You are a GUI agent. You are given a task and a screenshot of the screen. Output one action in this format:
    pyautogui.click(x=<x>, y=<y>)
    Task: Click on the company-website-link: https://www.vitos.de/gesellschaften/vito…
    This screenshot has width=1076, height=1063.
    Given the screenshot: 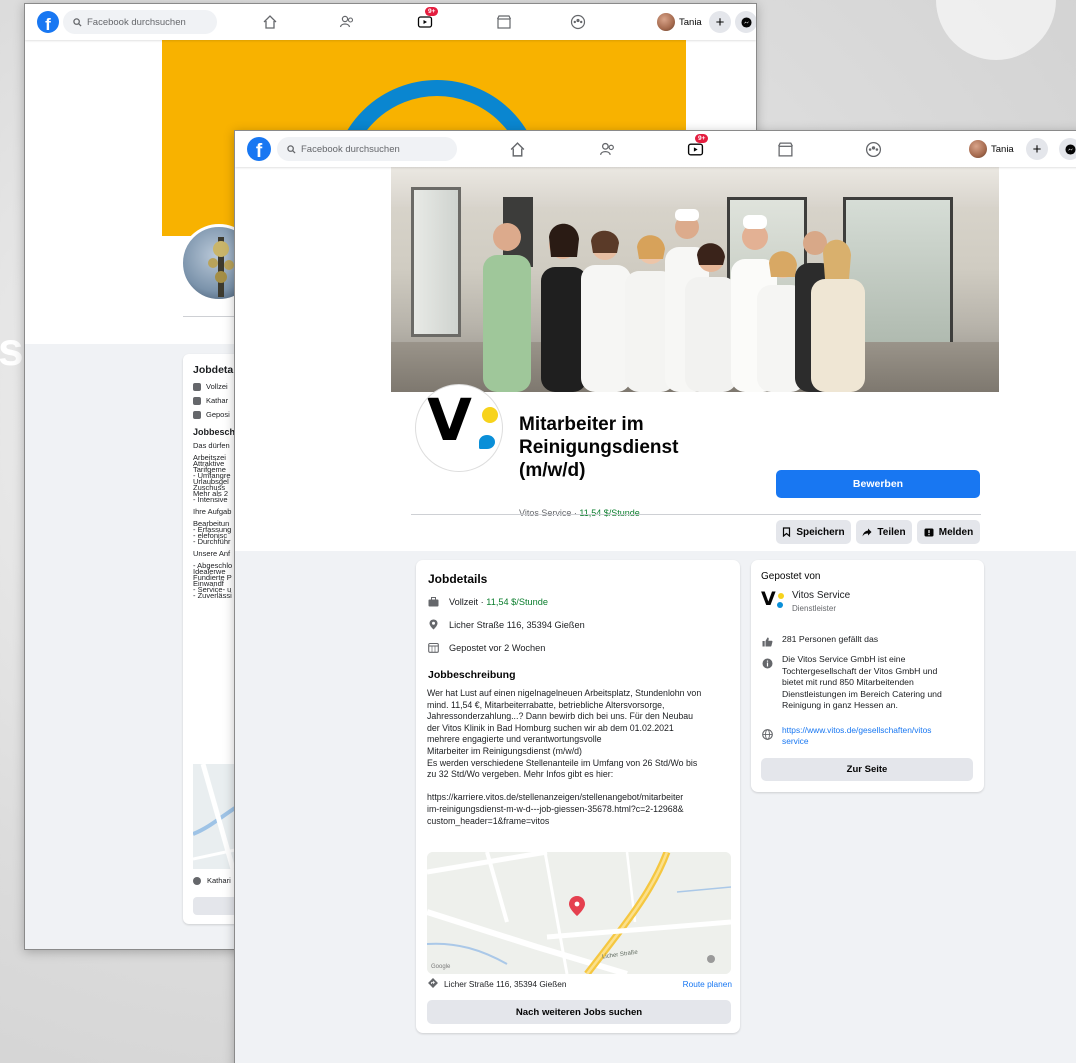 What is the action you would take?
    pyautogui.click(x=856, y=736)
    